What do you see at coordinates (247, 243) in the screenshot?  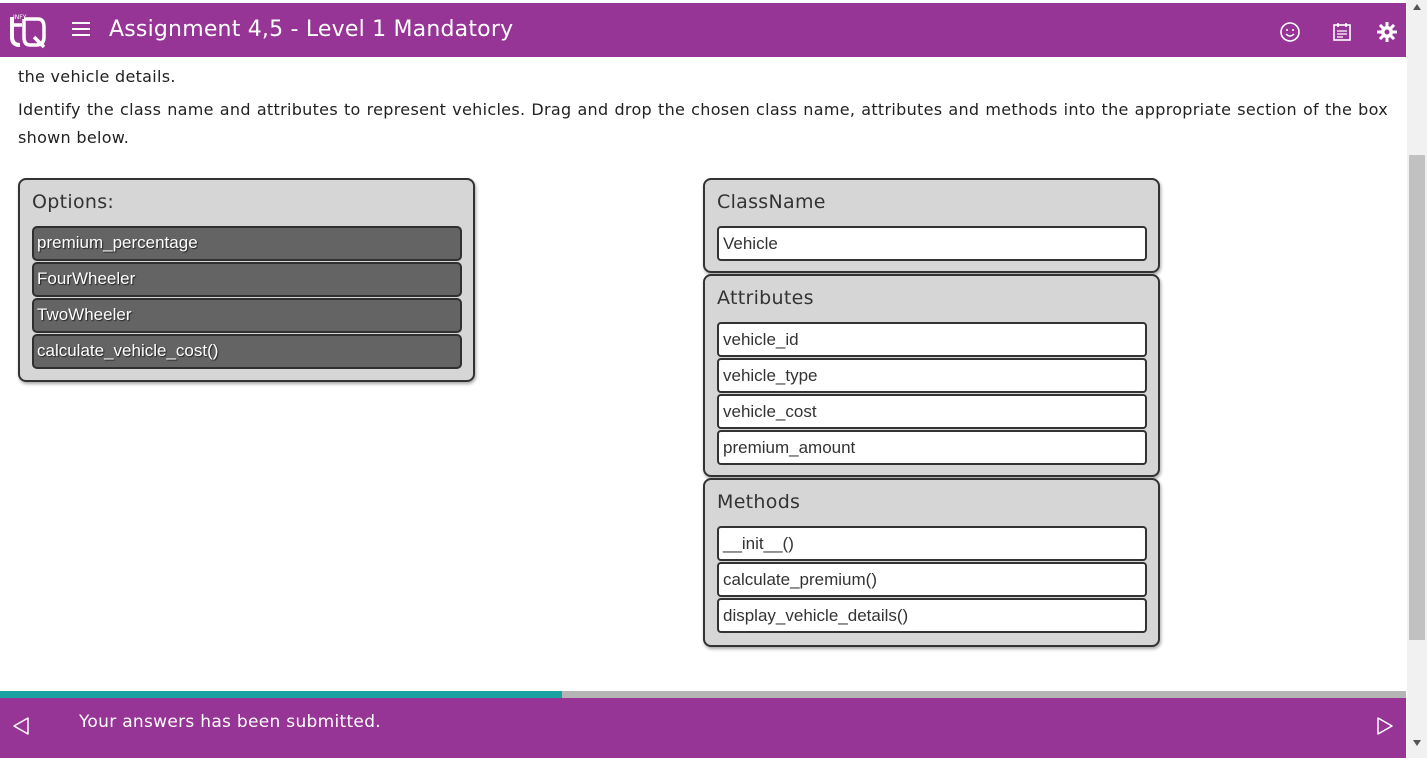 I see `option-item: premium_percentage` at bounding box center [247, 243].